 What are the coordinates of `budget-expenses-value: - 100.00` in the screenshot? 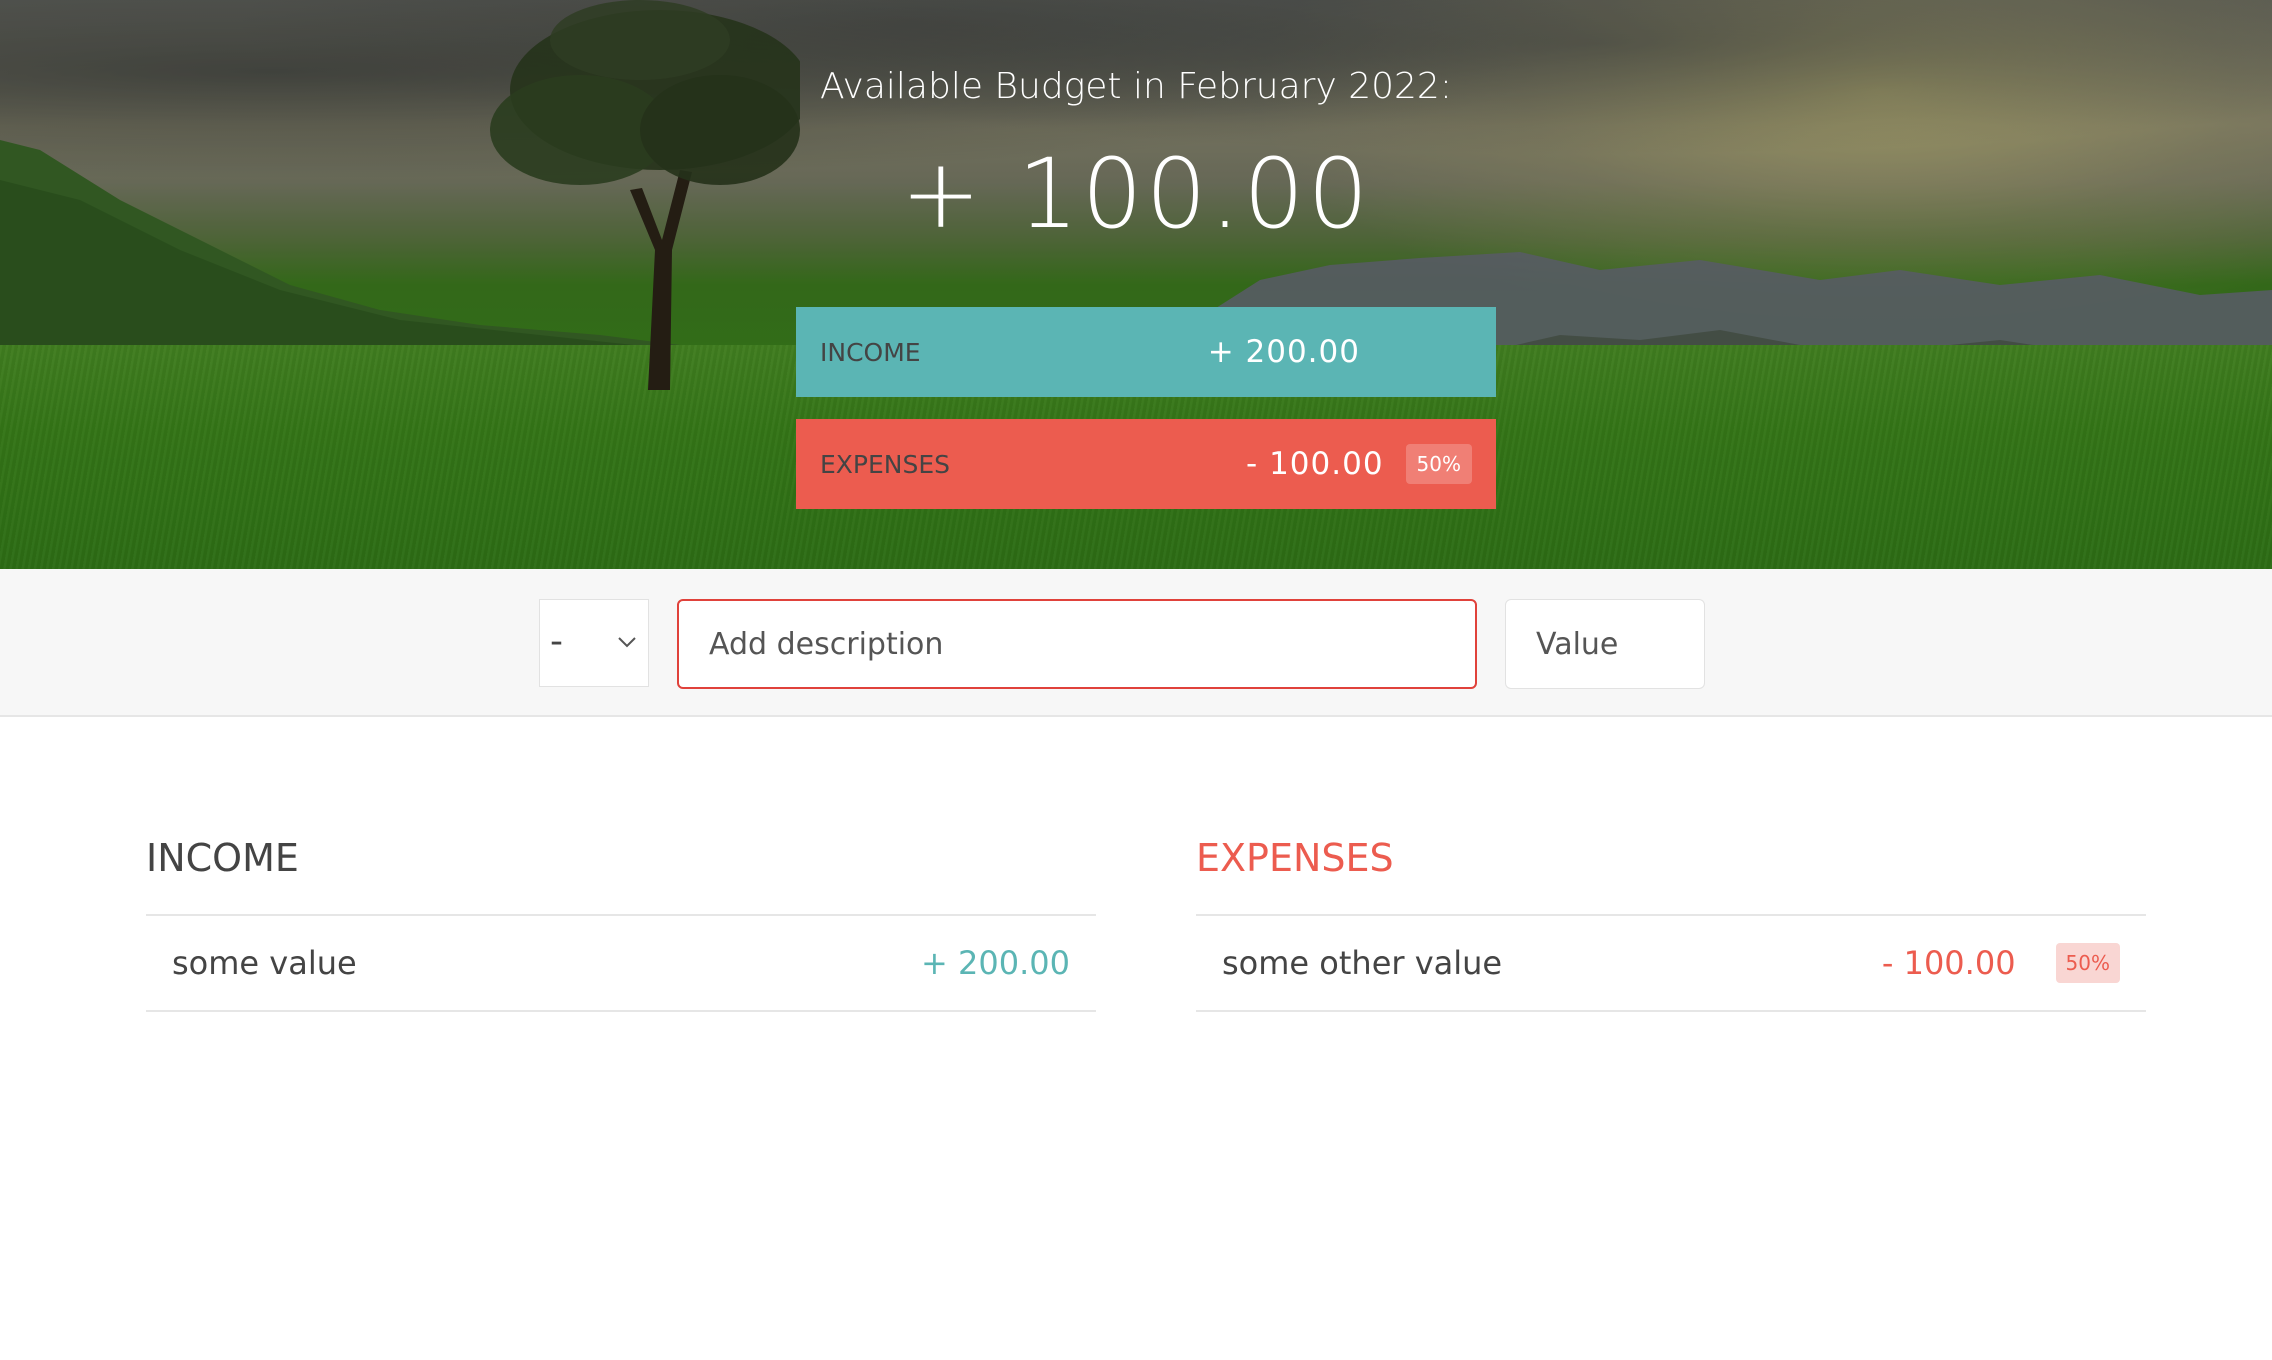 It's located at (1315, 464).